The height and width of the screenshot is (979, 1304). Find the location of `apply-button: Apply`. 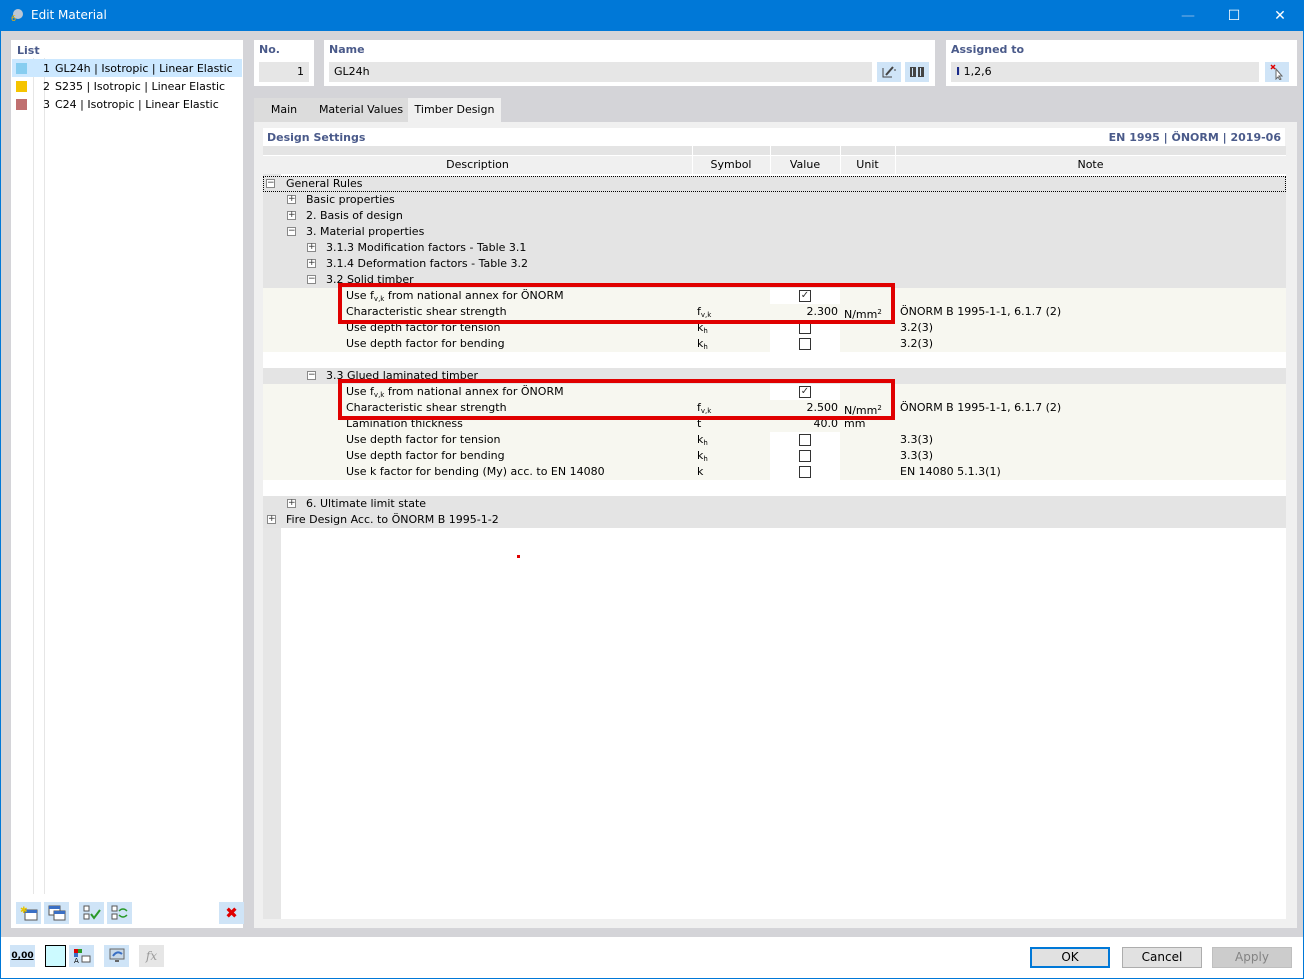

apply-button: Apply is located at coordinates (1252, 957).